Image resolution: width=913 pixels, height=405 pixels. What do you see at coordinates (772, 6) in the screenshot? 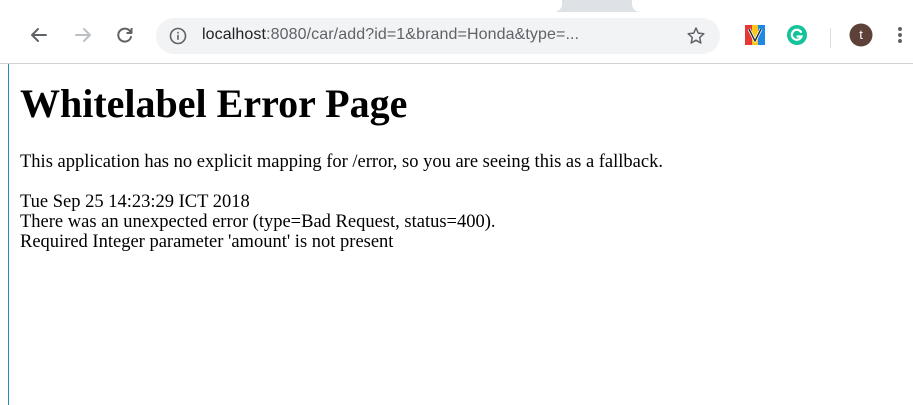
I see `next-tab-edge` at bounding box center [772, 6].